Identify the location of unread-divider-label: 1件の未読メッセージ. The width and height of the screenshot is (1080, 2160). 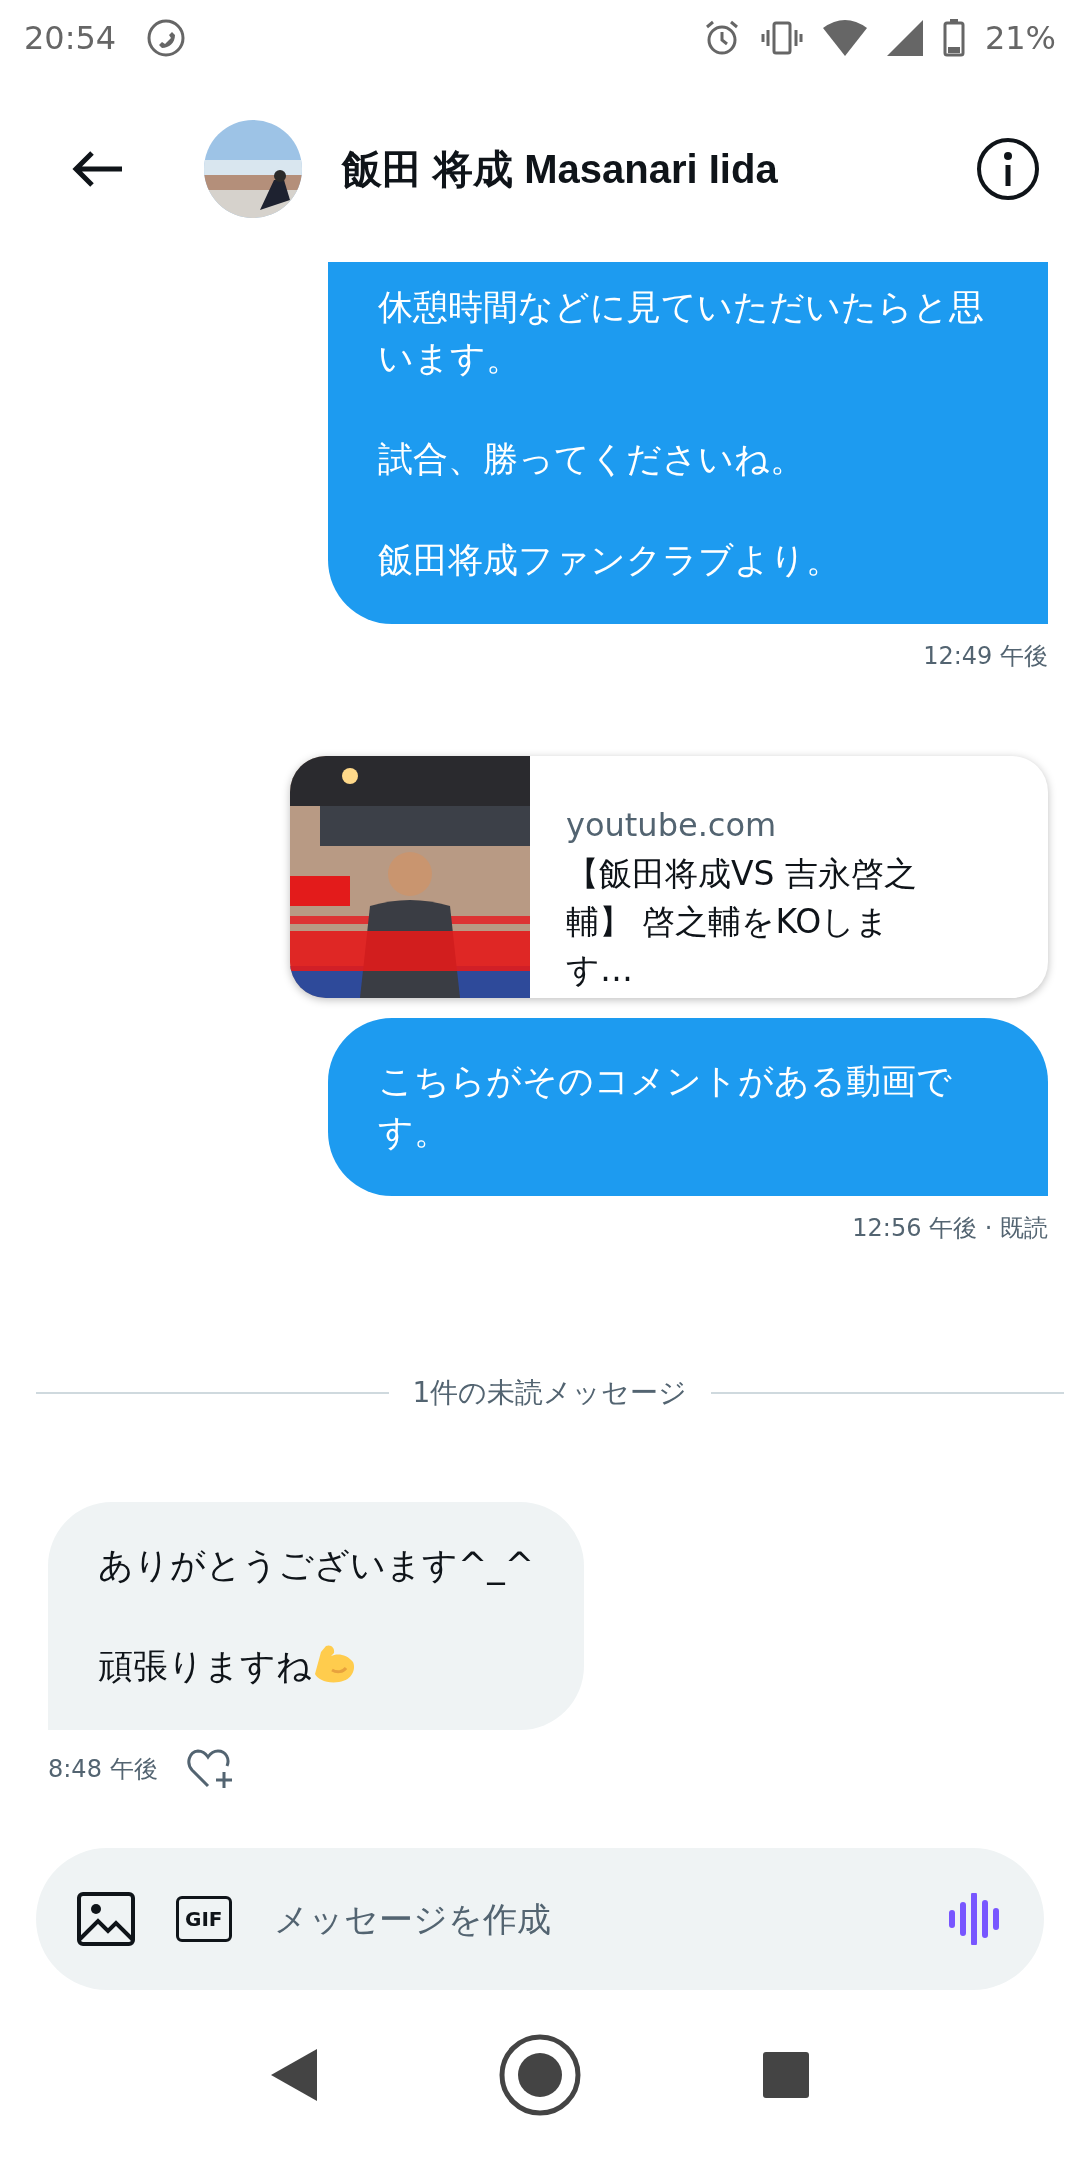
(550, 1393).